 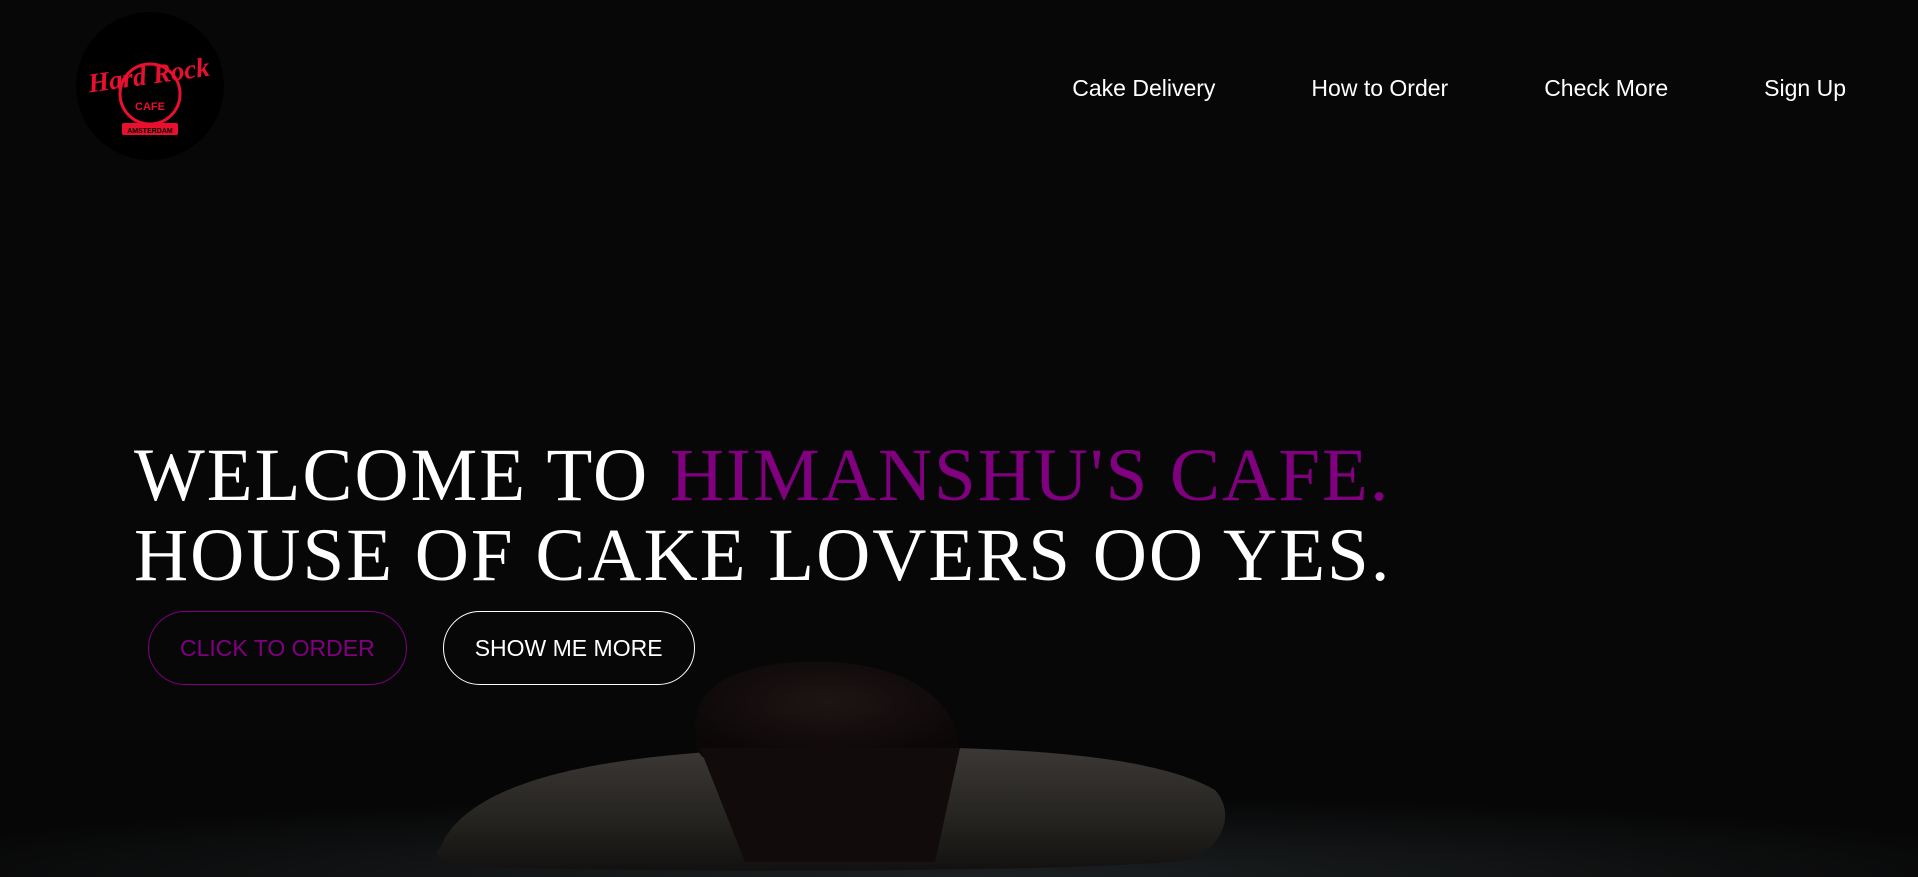 I want to click on logo-city-text: AMSTERDAM, so click(x=150, y=131).